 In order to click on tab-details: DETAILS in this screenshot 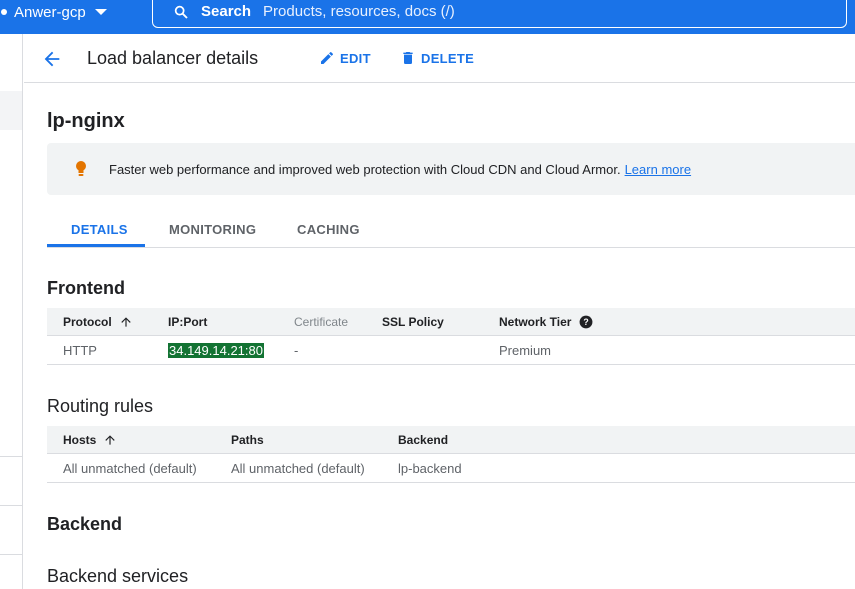, I will do `click(99, 229)`.